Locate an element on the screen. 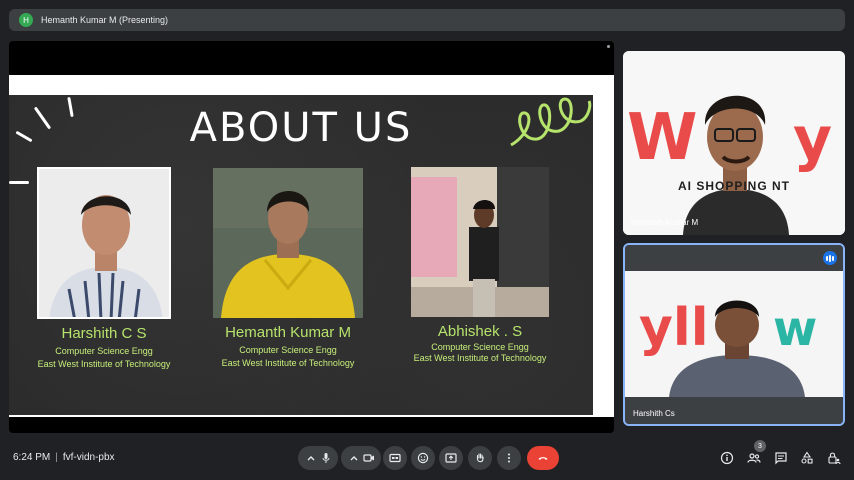 The height and width of the screenshot is (480, 854). svg-text: w is located at coordinates (795, 329).